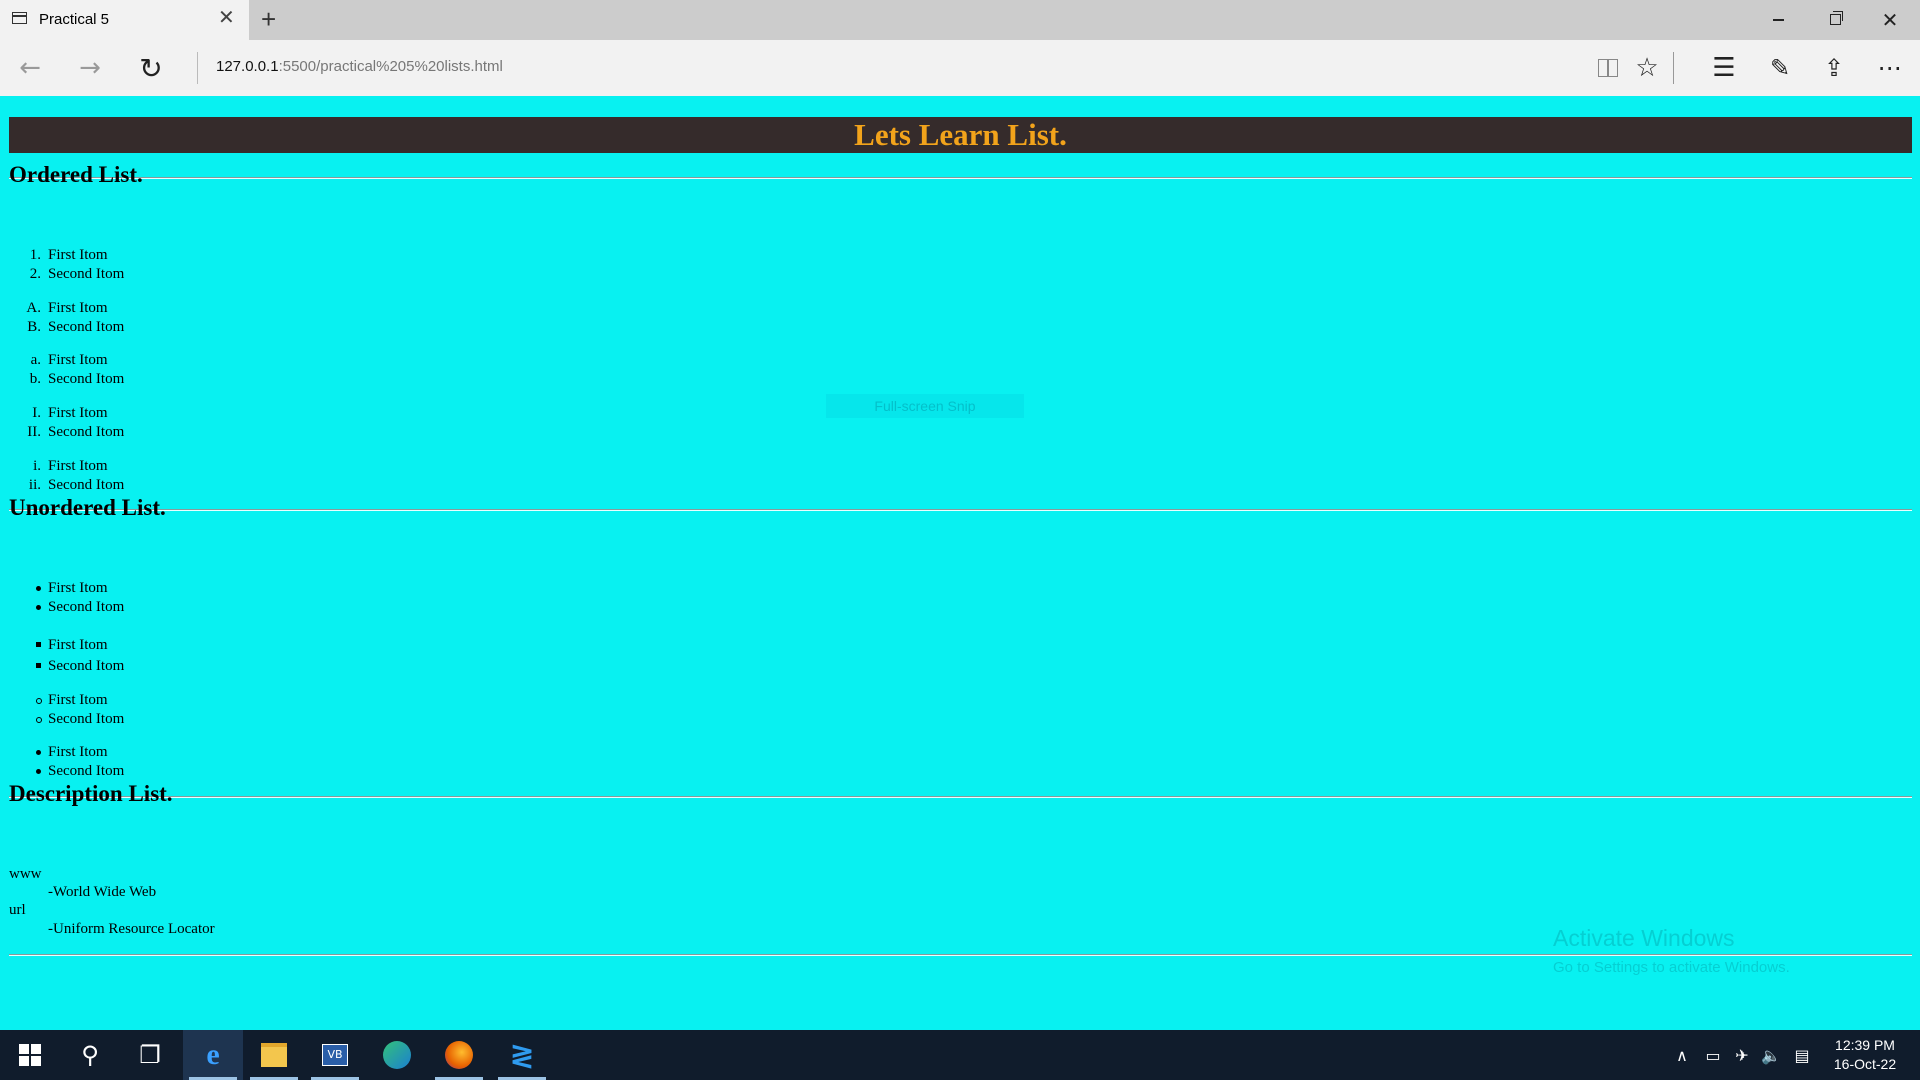 This screenshot has width=1920, height=1080. I want to click on reading-view-icon, so click(1608, 68).